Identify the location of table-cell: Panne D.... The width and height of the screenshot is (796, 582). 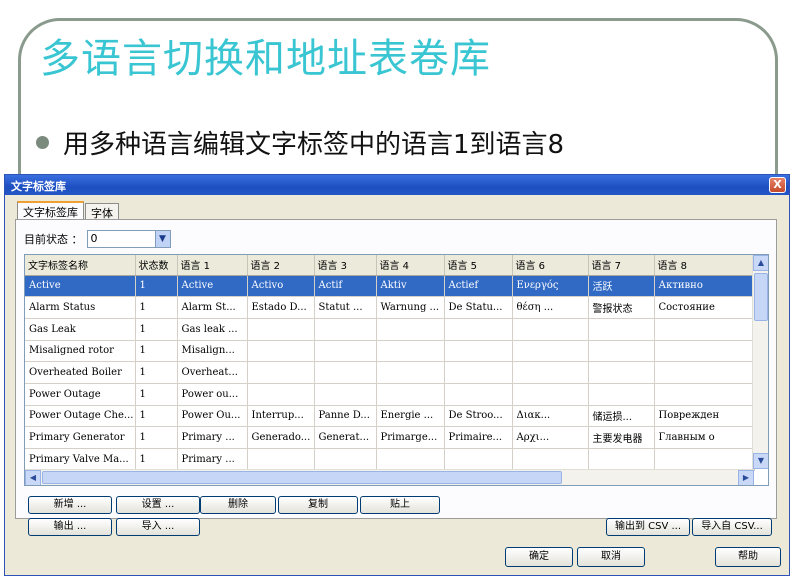
(345, 416).